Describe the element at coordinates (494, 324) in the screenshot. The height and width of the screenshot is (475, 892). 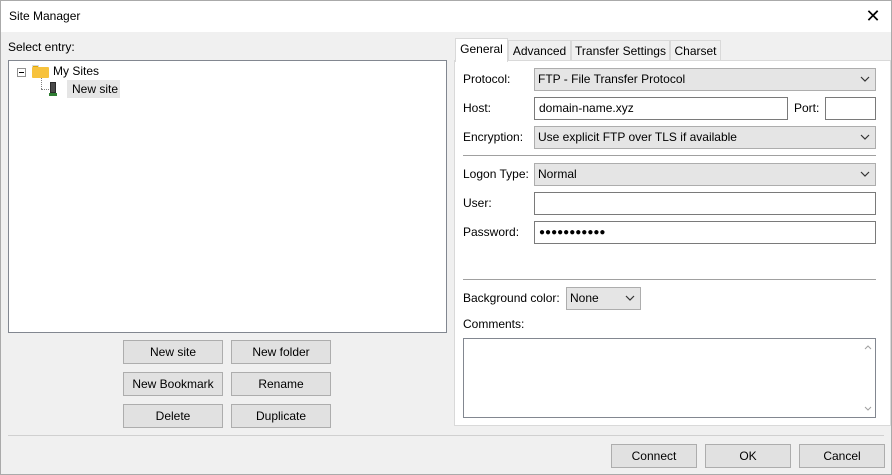
I see `comments-label: Comments:` at that location.